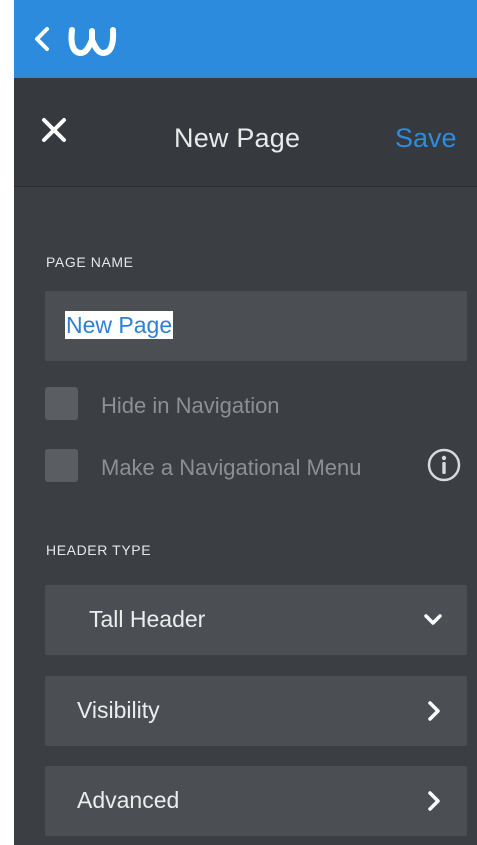  Describe the element at coordinates (444, 465) in the screenshot. I see `info-icon` at that location.